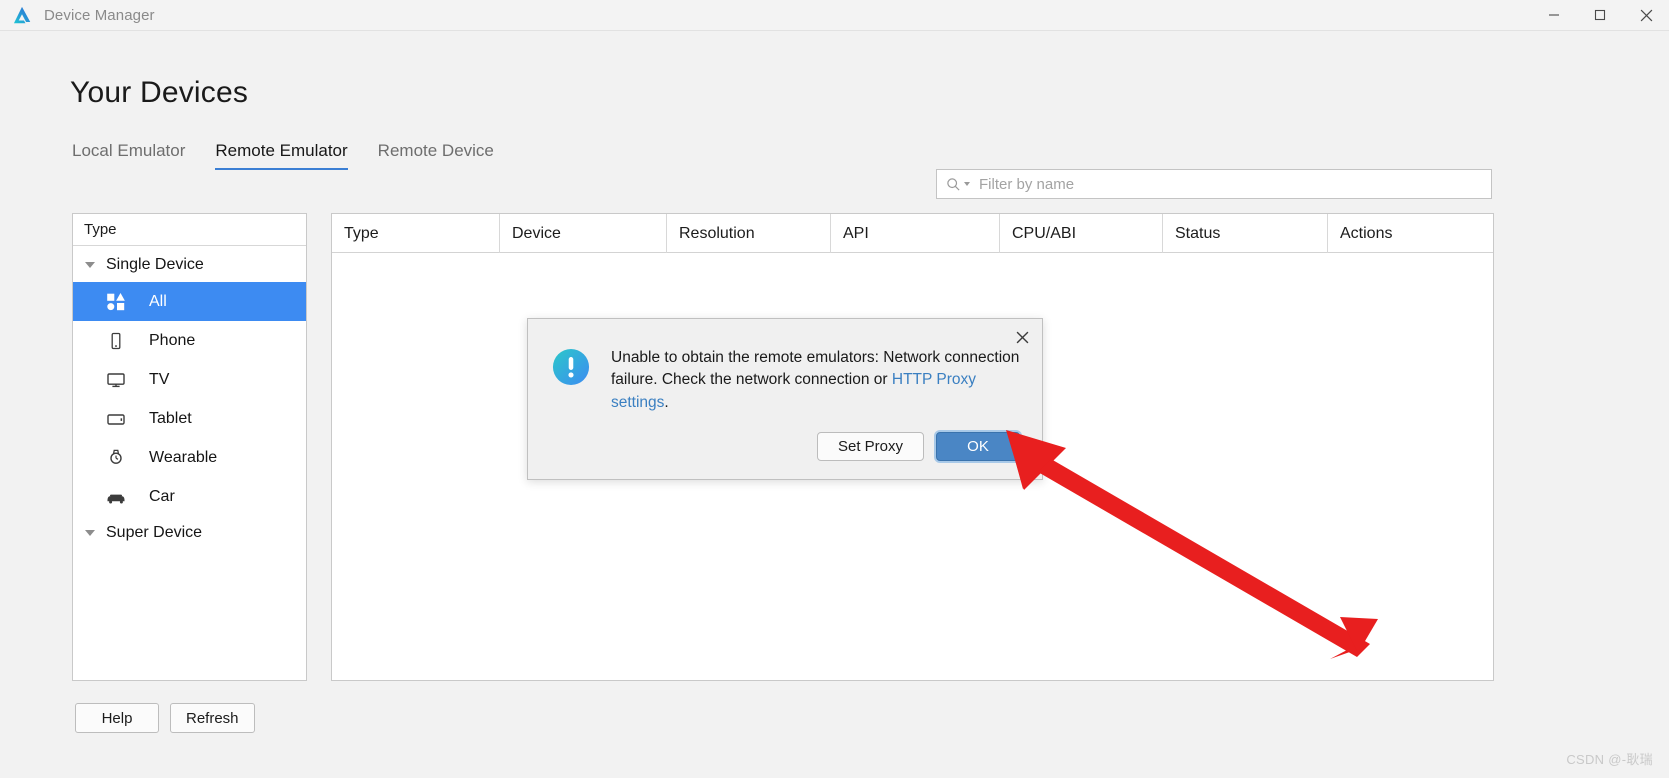 Image resolution: width=1669 pixels, height=778 pixels. Describe the element at coordinates (189, 496) in the screenshot. I see `sidebar-item-car: Car` at that location.